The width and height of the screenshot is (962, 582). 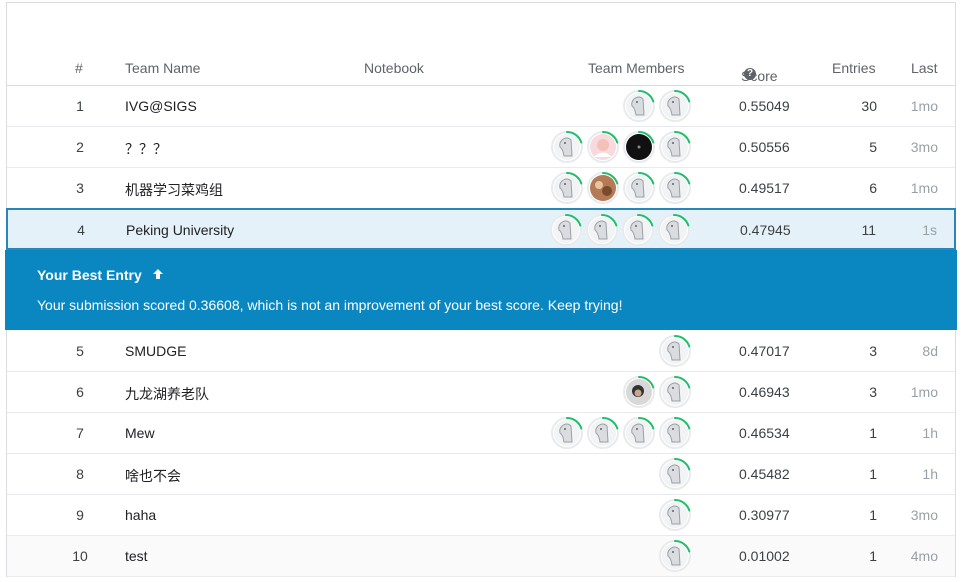 I want to click on team-name-link: 机器学习菜鸡组, so click(x=174, y=190).